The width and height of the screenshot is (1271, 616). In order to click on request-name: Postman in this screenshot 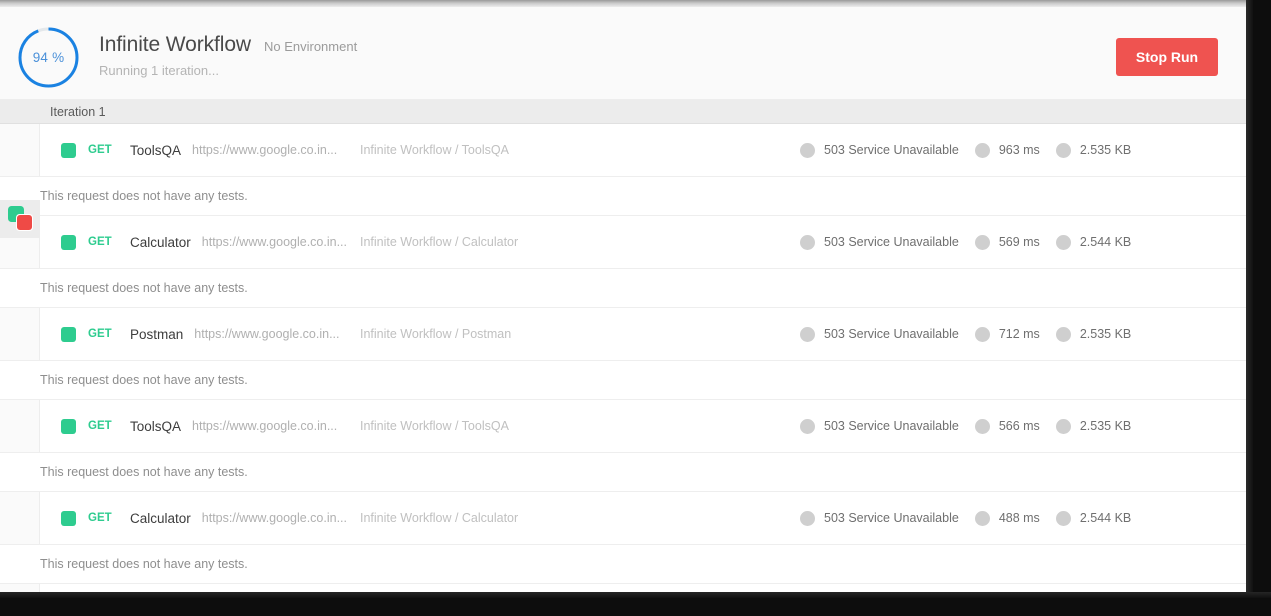, I will do `click(157, 334)`.